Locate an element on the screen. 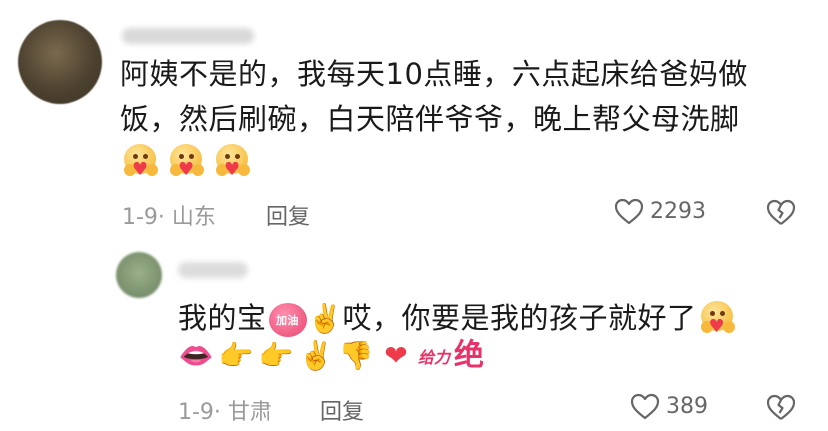 The width and height of the screenshot is (828, 431). reply-reply-button: 回复 is located at coordinates (342, 410).